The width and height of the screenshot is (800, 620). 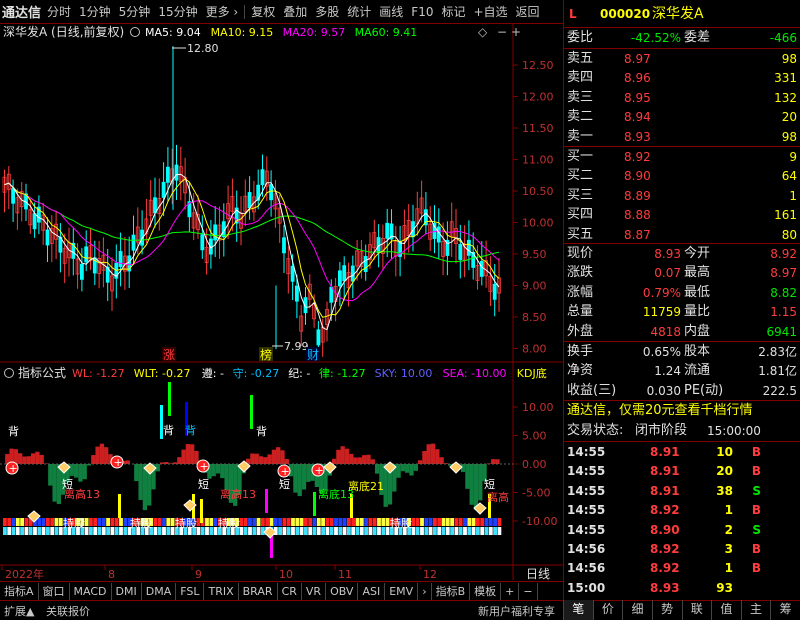 I want to click on sell-level-4: 卖四 8.96 331, so click(x=682, y=78).